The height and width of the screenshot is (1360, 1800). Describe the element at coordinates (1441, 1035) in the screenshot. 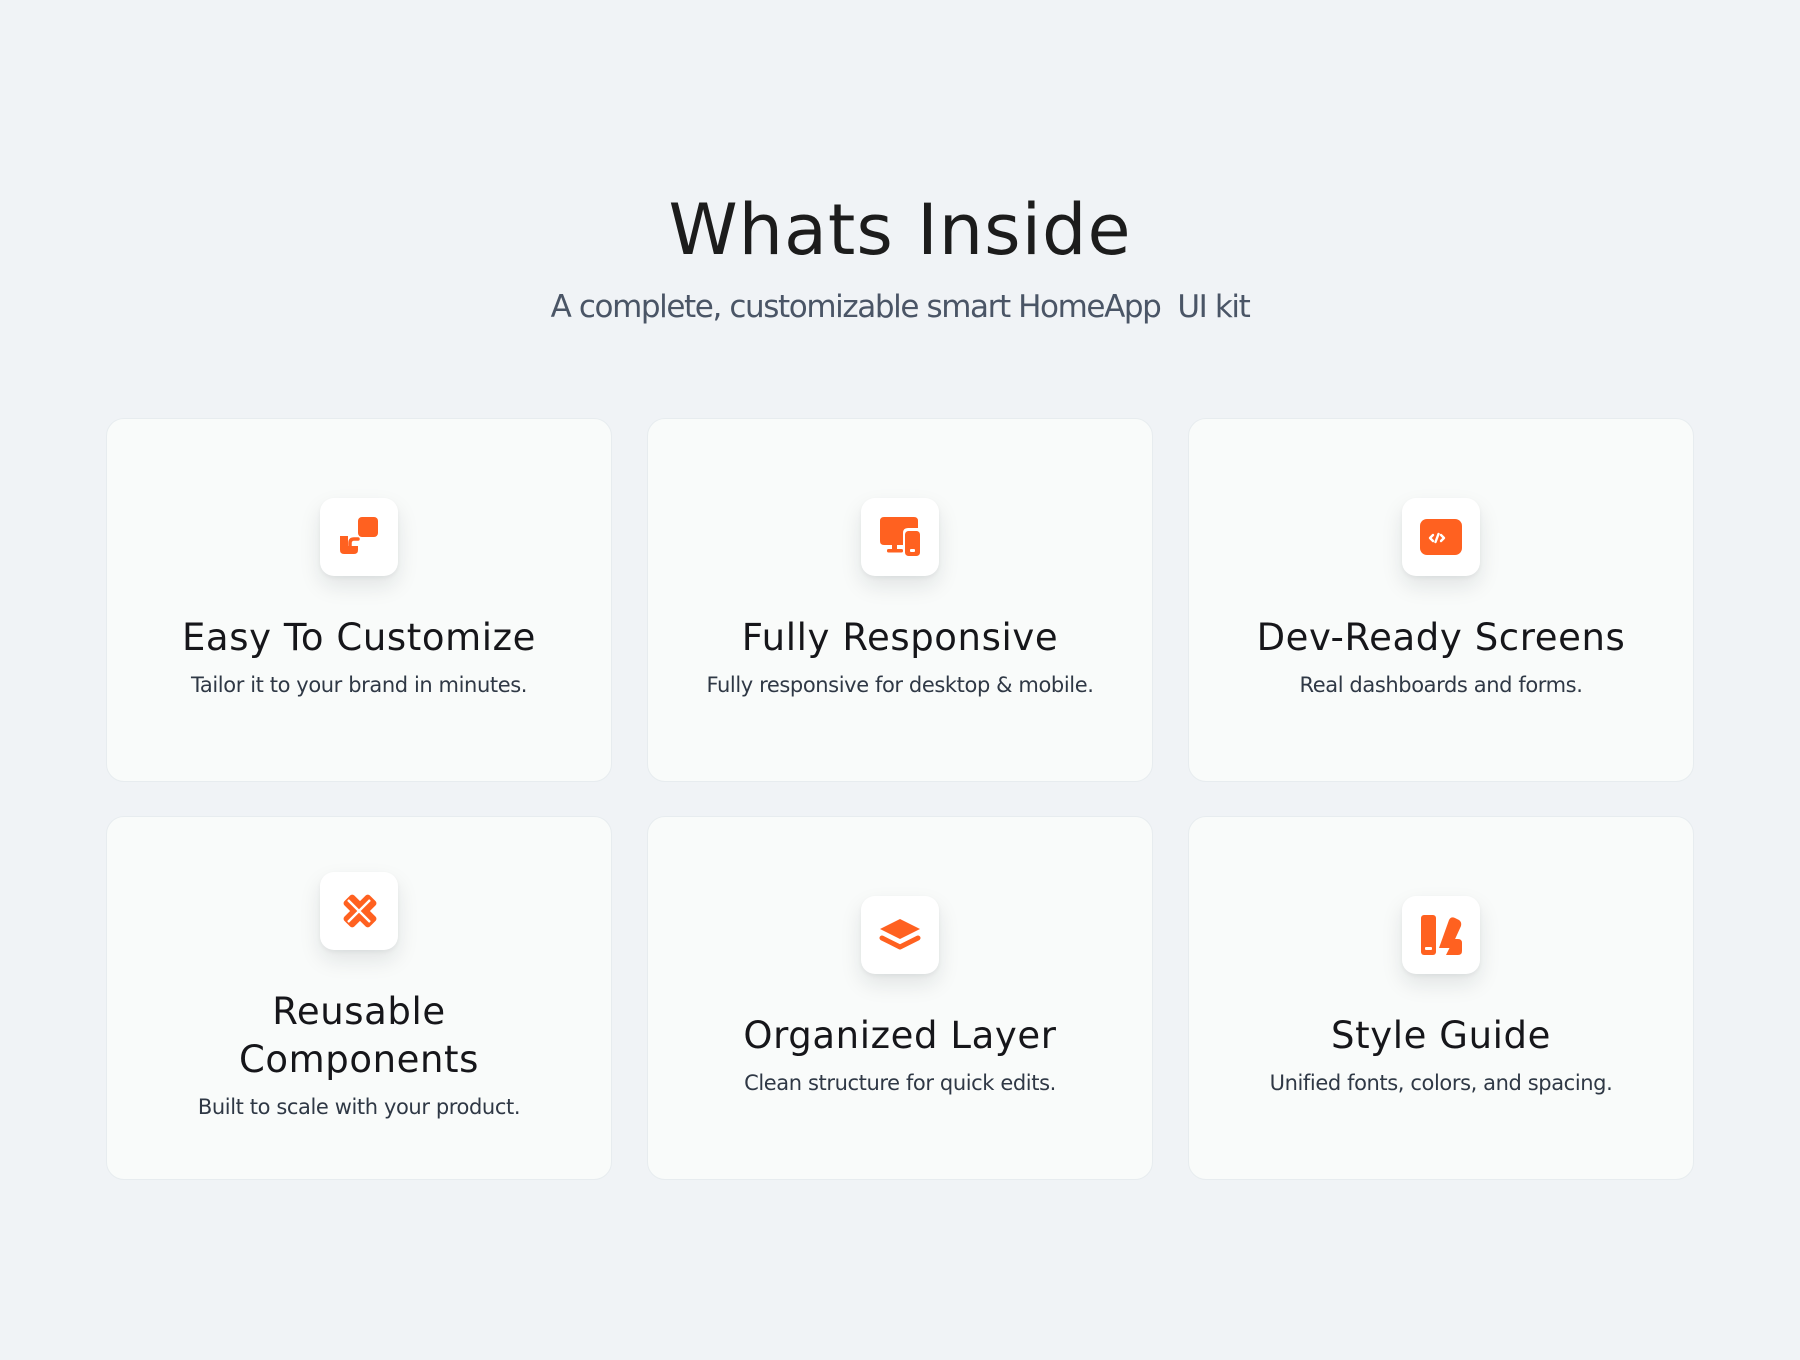

I see `feature-title: Style Guide` at that location.